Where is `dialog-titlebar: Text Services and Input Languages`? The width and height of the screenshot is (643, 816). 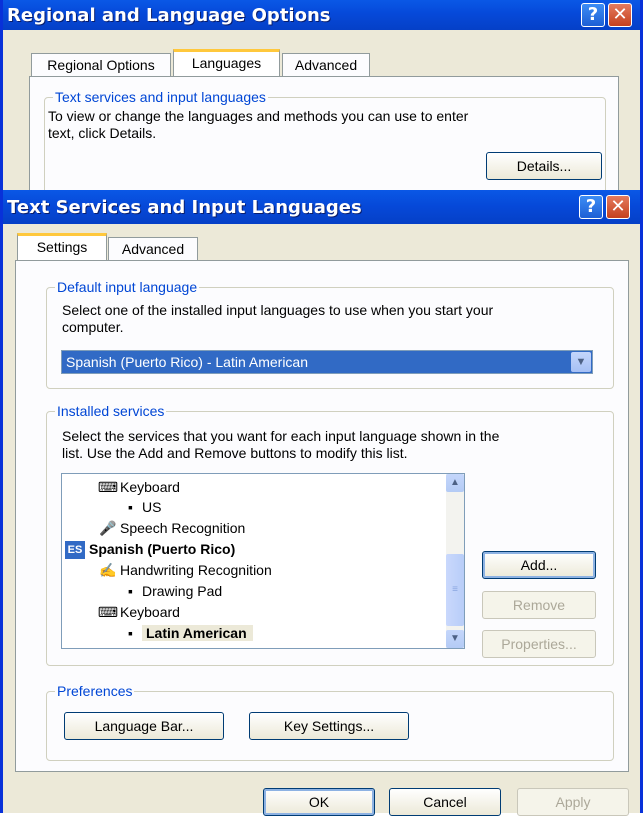 dialog-titlebar: Text Services and Input Languages is located at coordinates (321, 207).